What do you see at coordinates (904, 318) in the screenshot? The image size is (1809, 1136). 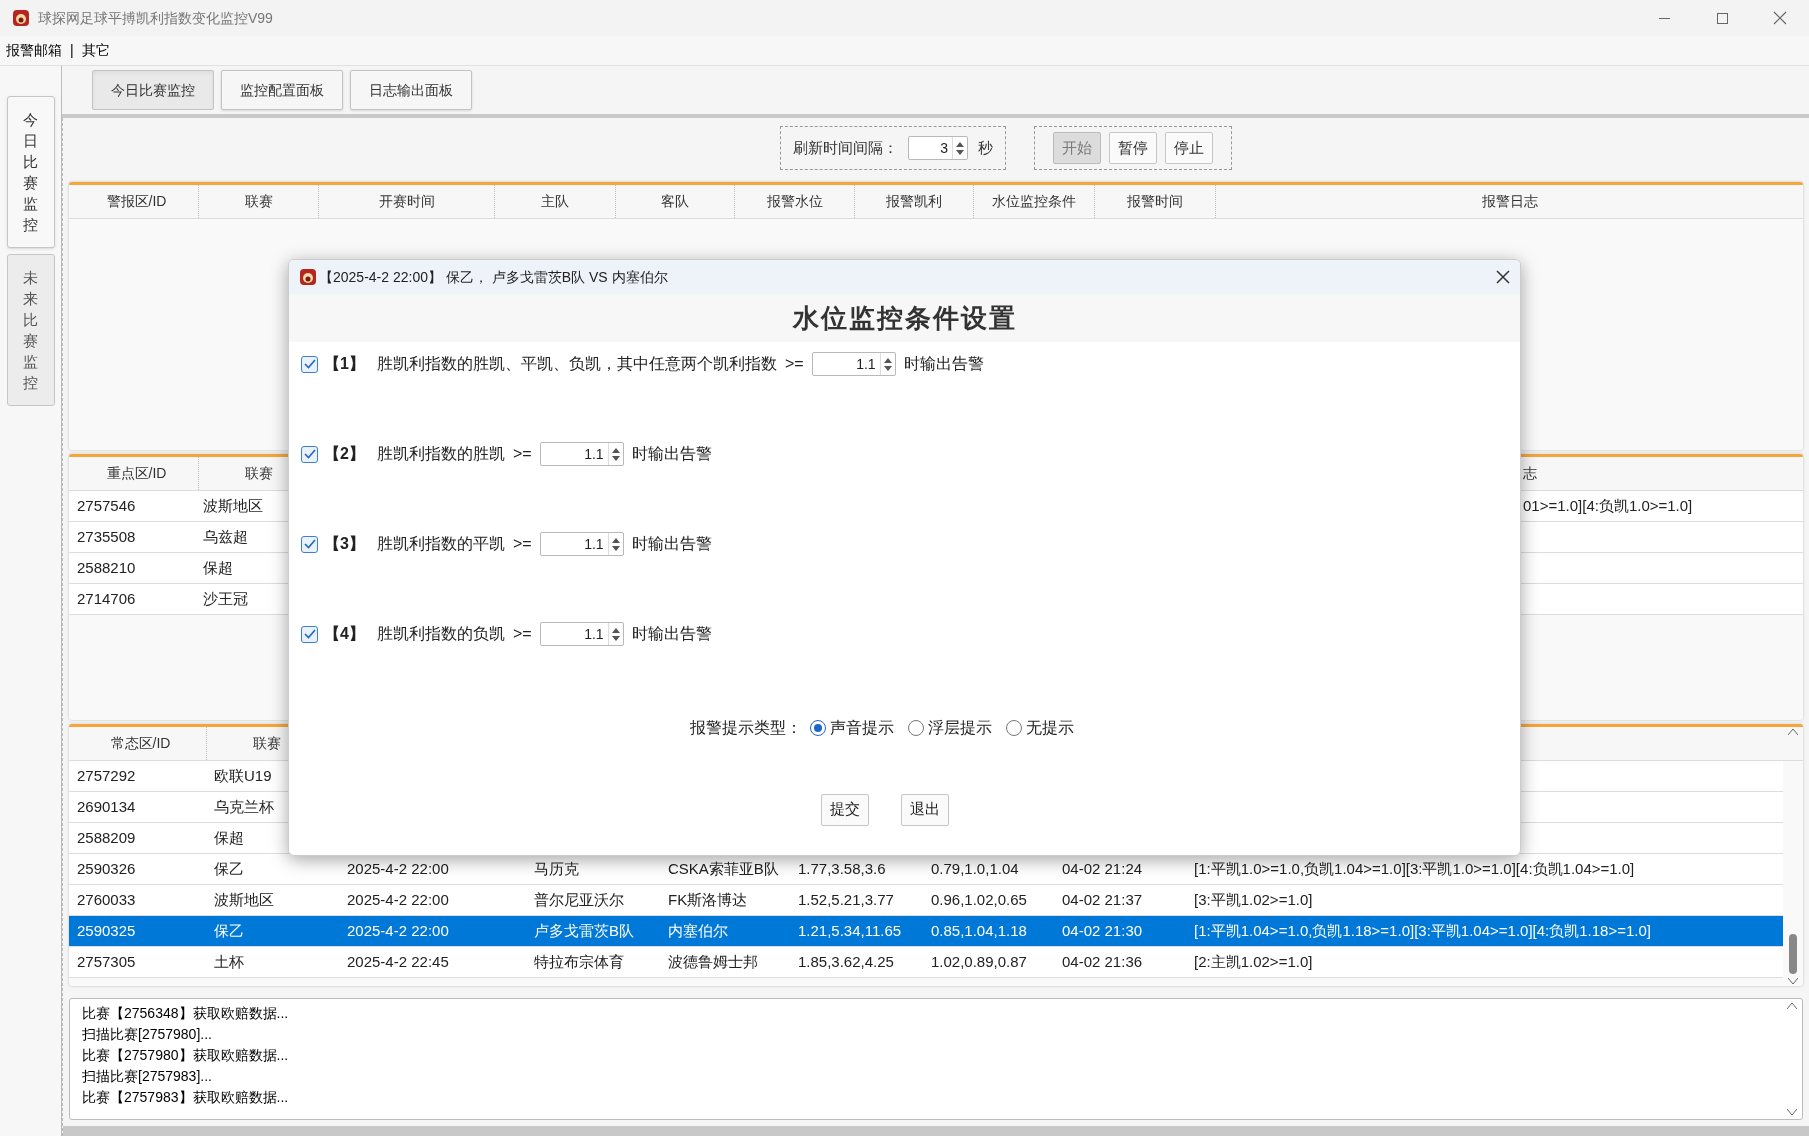 I see `dialog-heading: 水位监控条件设置` at bounding box center [904, 318].